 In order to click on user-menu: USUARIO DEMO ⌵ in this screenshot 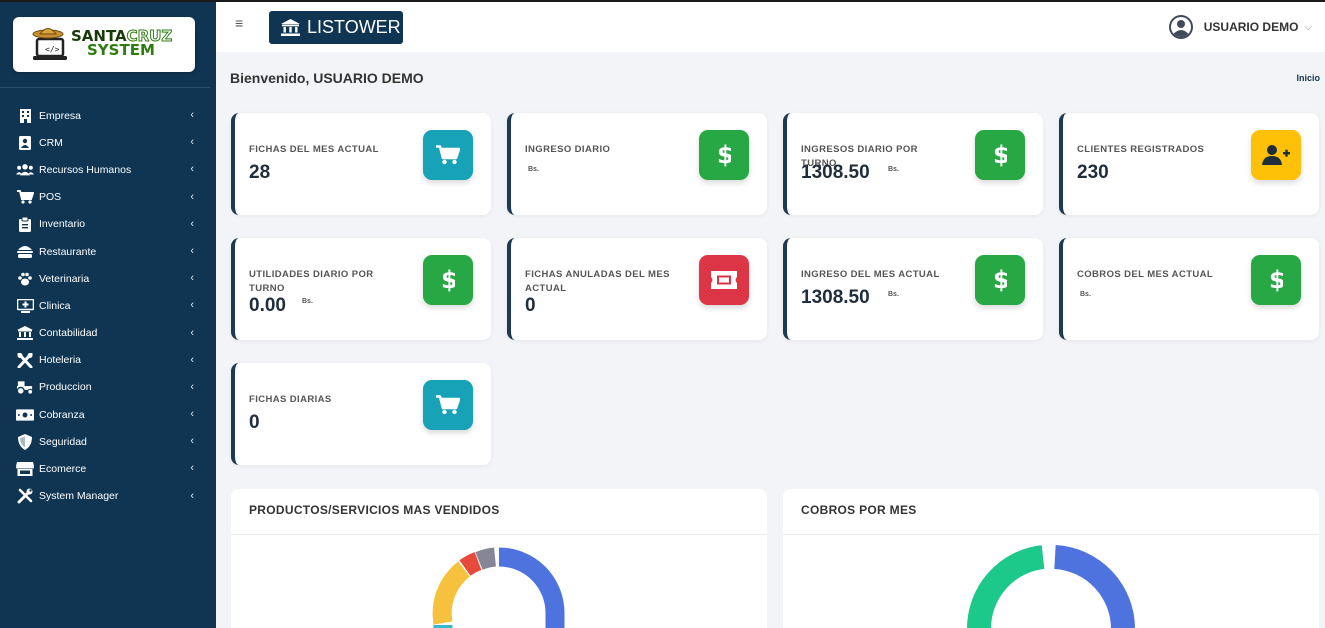, I will do `click(1240, 27)`.